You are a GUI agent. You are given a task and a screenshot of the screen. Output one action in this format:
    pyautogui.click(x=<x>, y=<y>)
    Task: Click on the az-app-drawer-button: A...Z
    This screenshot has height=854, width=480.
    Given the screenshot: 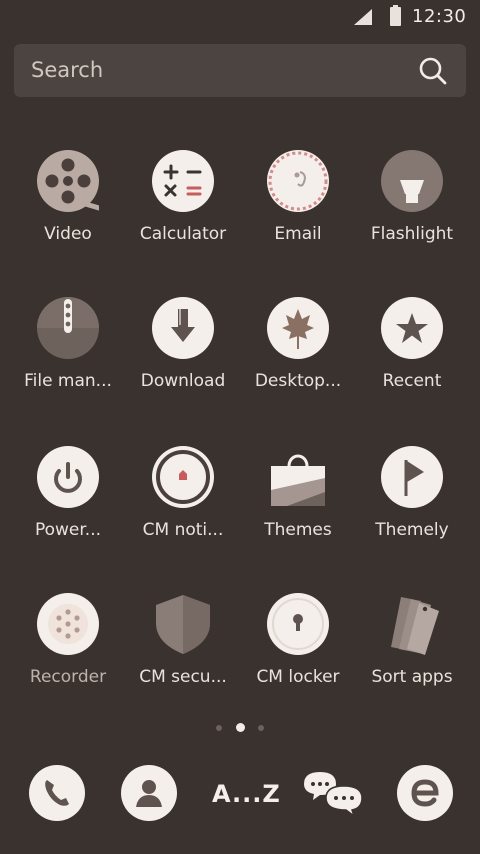 What is the action you would take?
    pyautogui.click(x=246, y=794)
    